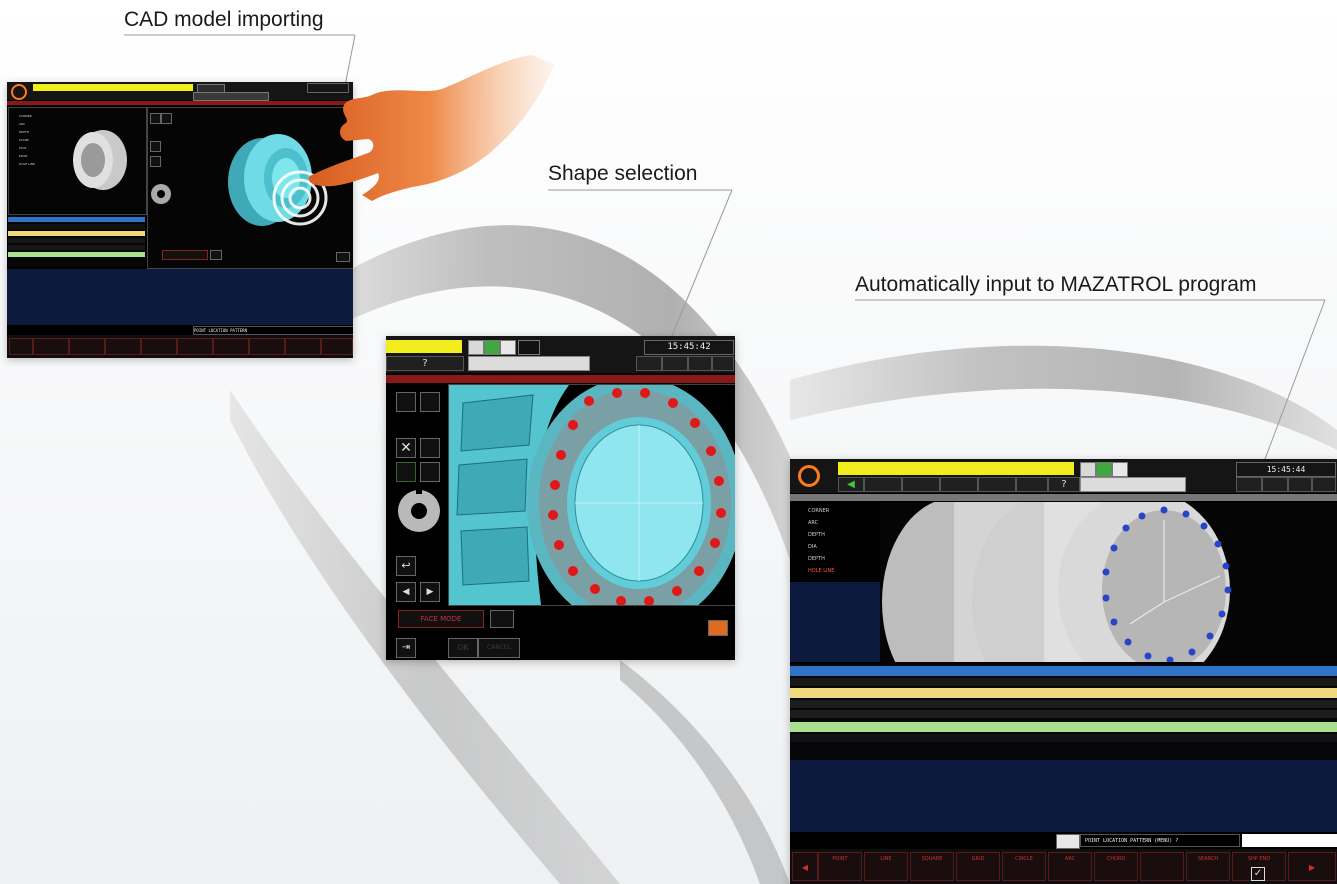  Describe the element at coordinates (343, 257) in the screenshot. I see `ok-button` at that location.